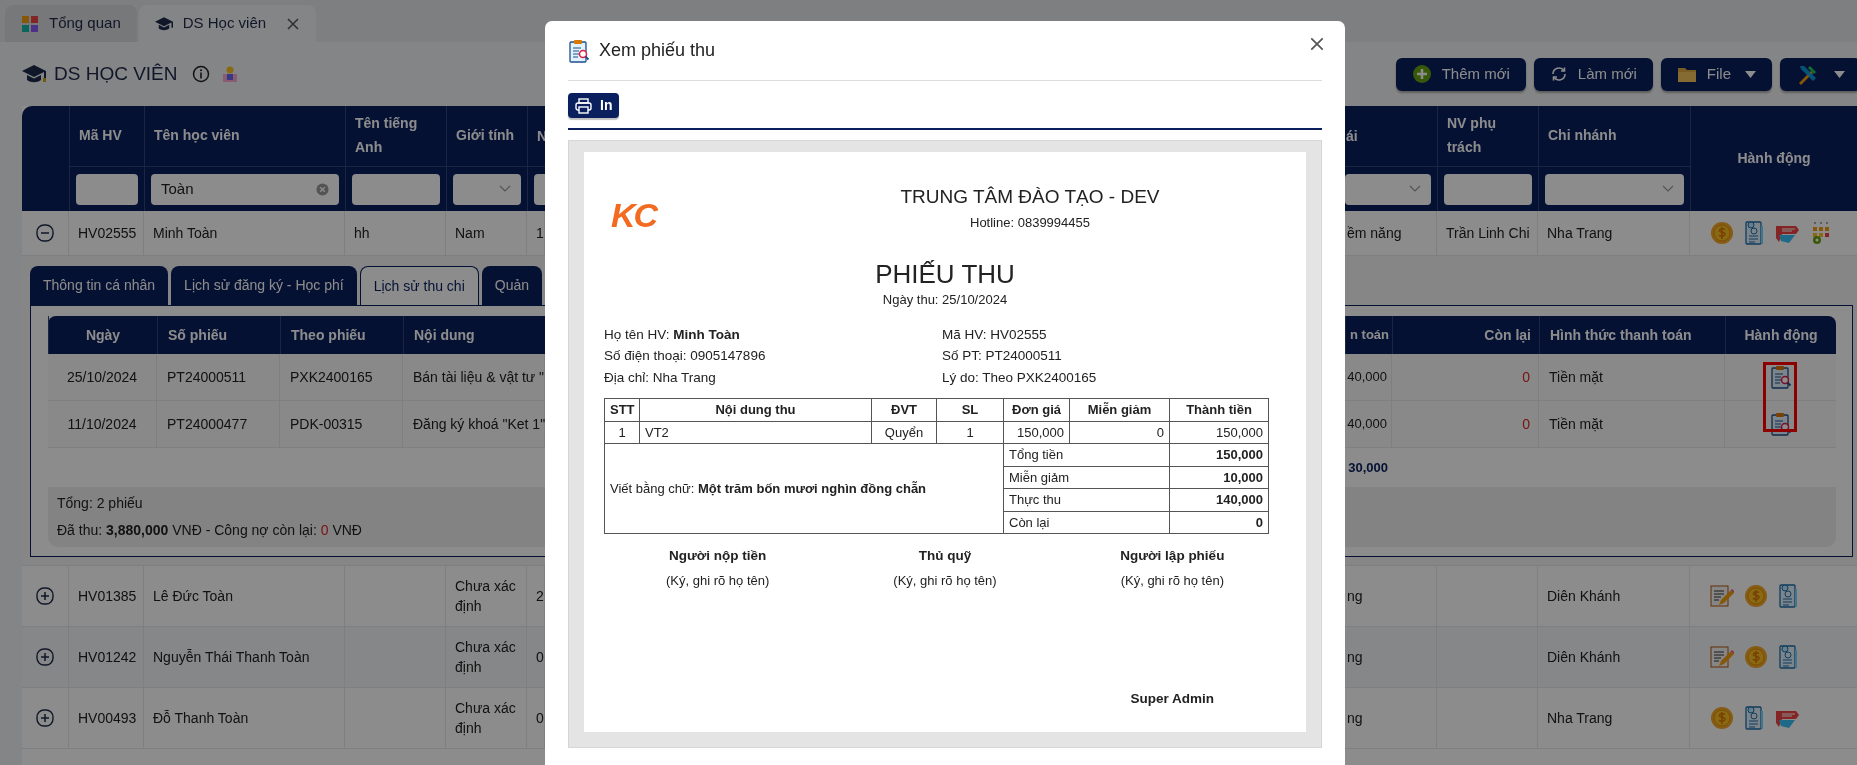  What do you see at coordinates (1002, 356) in the screenshot?
I see `info-line: Số PT: PT24000511` at bounding box center [1002, 356].